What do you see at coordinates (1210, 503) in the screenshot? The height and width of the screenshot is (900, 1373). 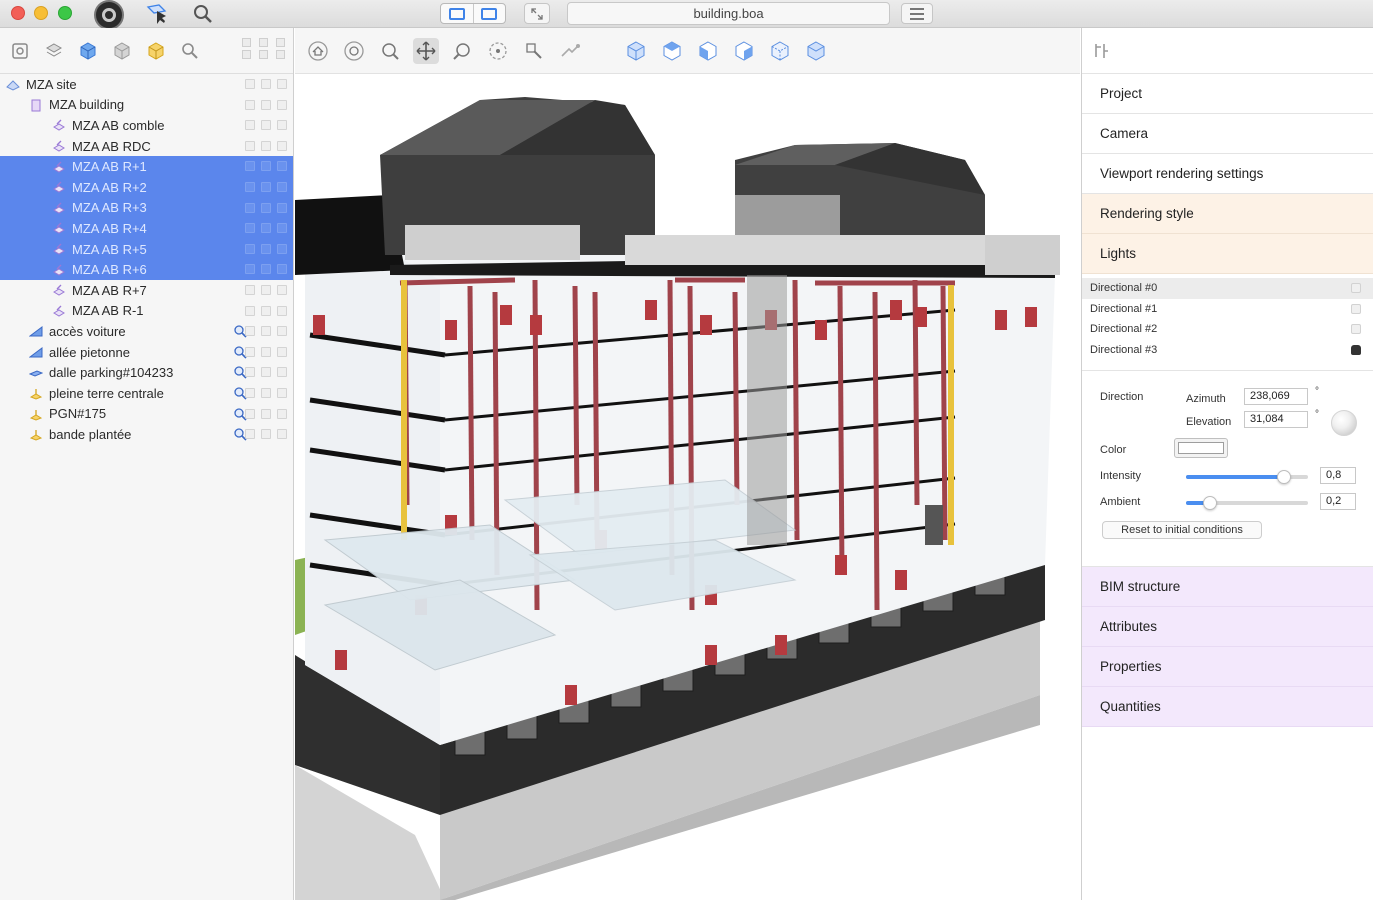 I see `ambient-slider-knob` at bounding box center [1210, 503].